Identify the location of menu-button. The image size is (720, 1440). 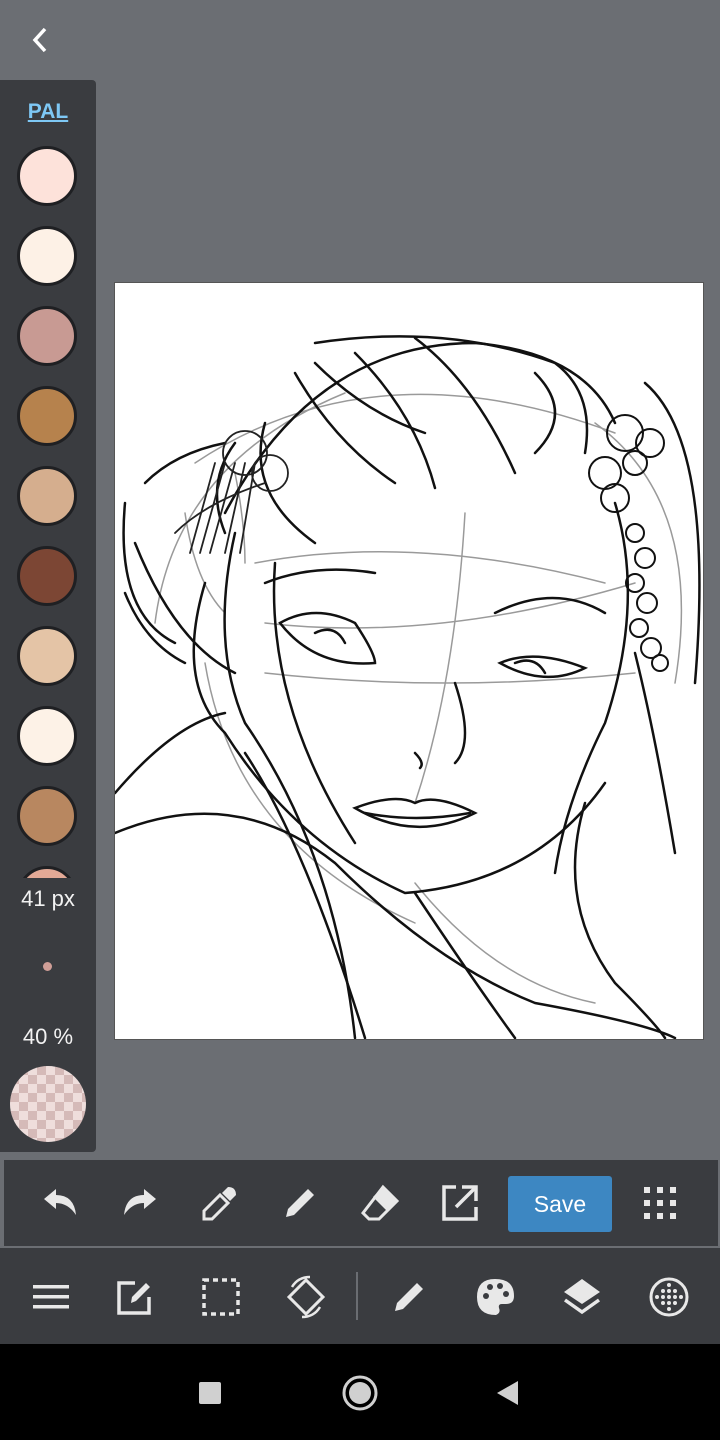
(51, 1297).